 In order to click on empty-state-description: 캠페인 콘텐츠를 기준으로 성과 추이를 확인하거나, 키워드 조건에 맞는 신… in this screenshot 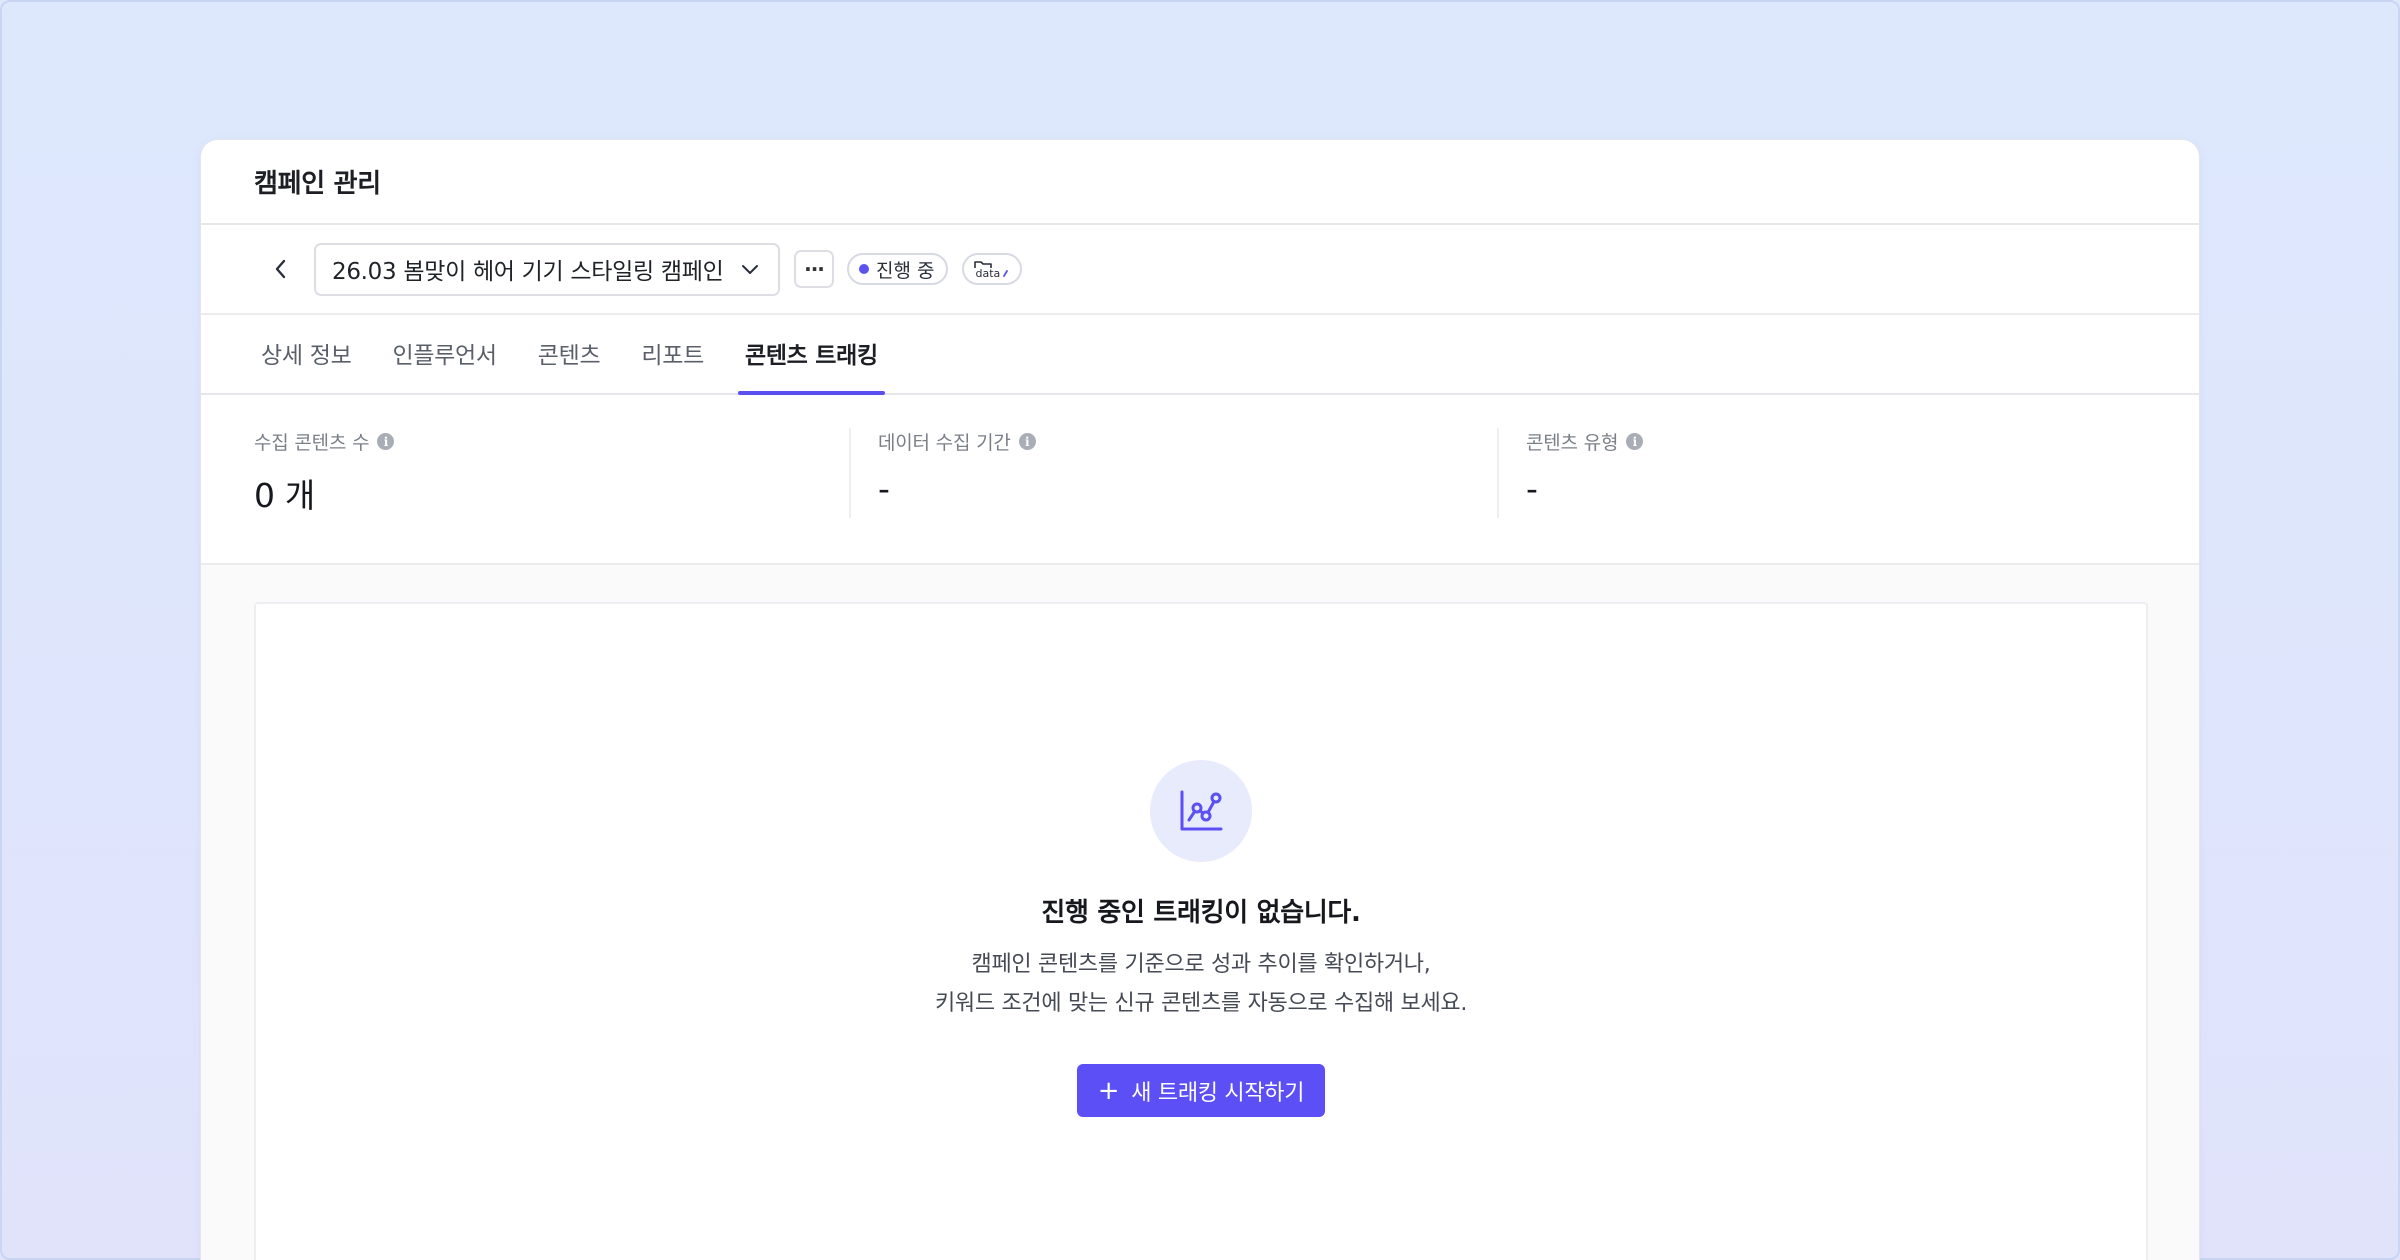, I will do `click(1201, 984)`.